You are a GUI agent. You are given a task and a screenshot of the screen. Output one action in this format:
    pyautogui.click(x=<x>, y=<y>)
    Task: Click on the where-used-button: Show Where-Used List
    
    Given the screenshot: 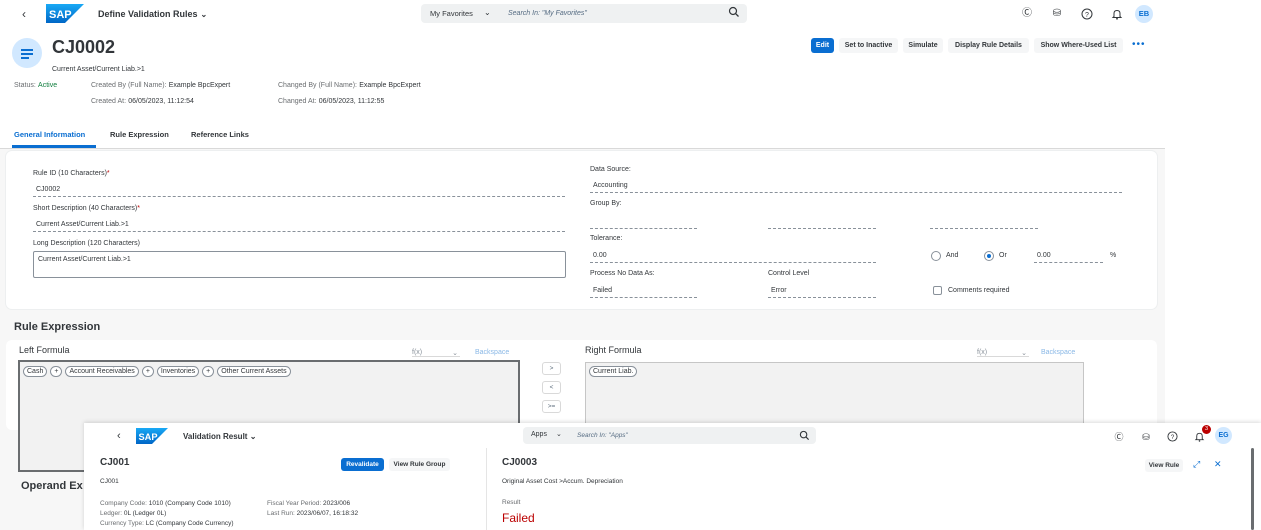 What is the action you would take?
    pyautogui.click(x=1078, y=45)
    